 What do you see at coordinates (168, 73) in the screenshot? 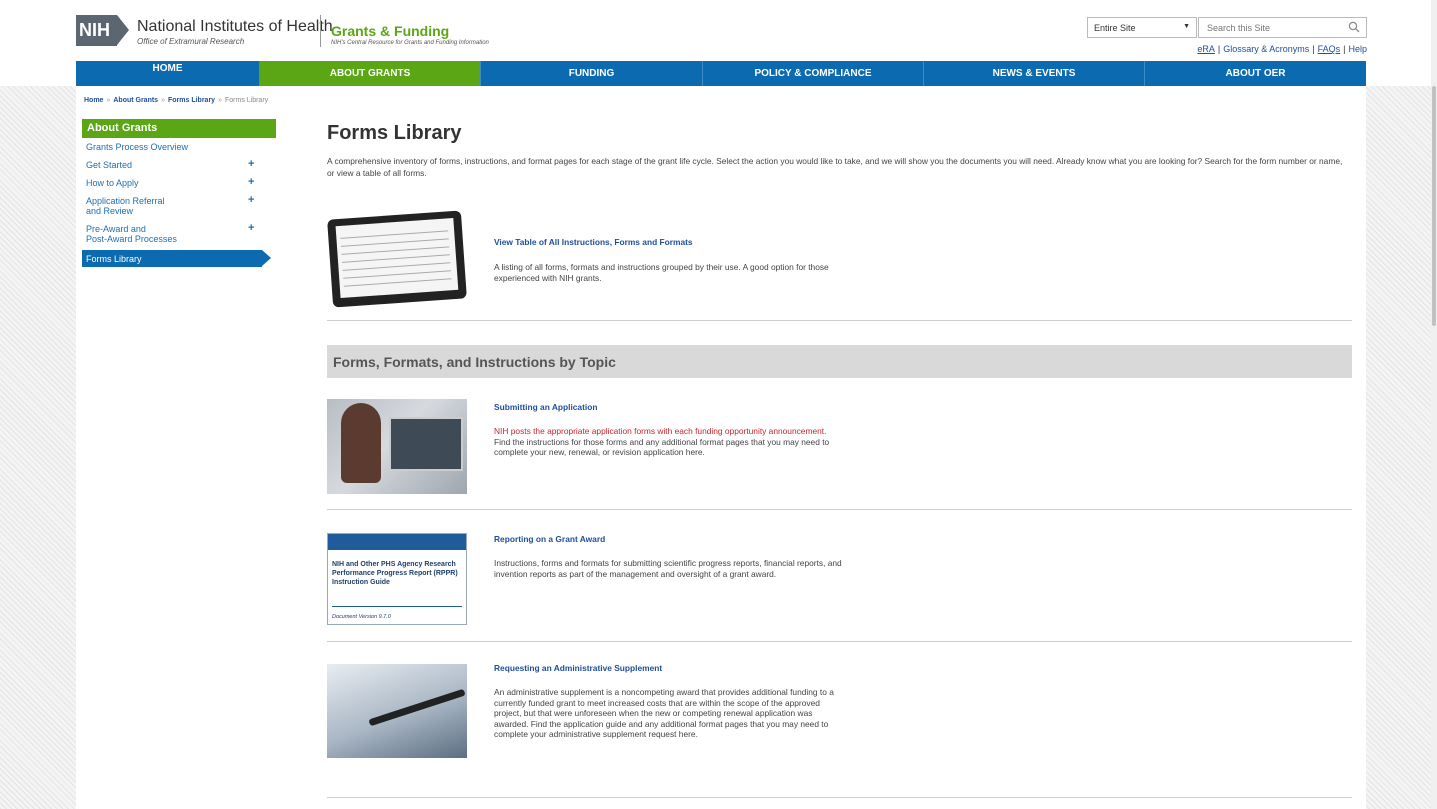
I see `nav-home: HOME` at bounding box center [168, 73].